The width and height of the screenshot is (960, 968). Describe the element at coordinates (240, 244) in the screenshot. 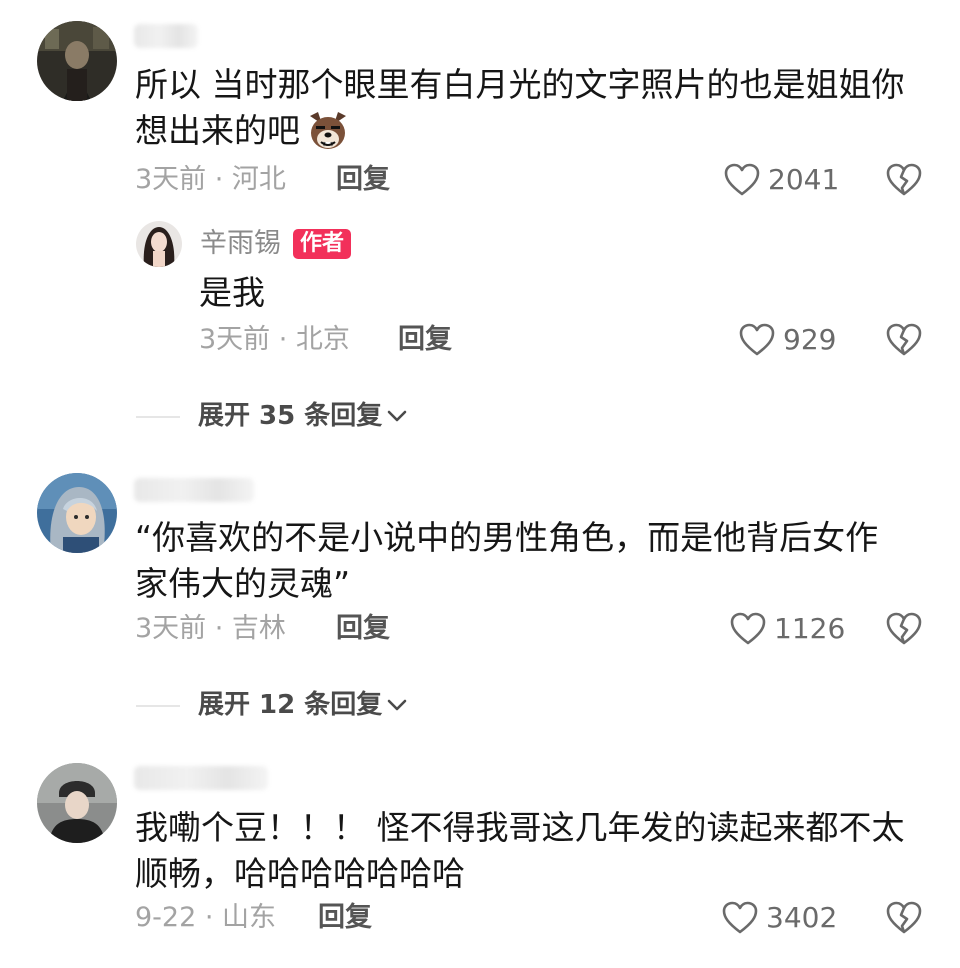

I see `author-name: 辛雨锡` at that location.